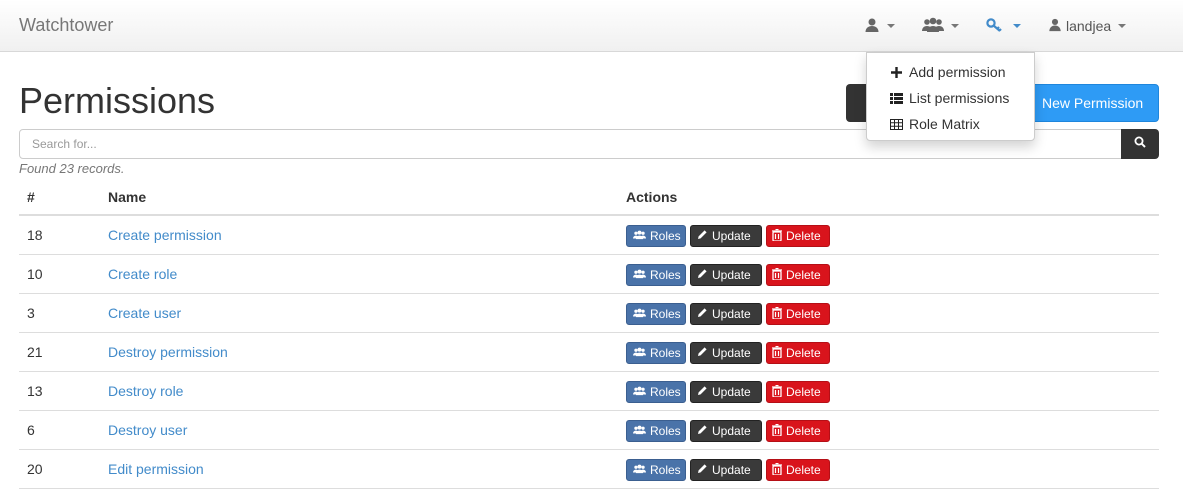 The image size is (1183, 489). I want to click on permission-name-link: Create role, so click(142, 274).